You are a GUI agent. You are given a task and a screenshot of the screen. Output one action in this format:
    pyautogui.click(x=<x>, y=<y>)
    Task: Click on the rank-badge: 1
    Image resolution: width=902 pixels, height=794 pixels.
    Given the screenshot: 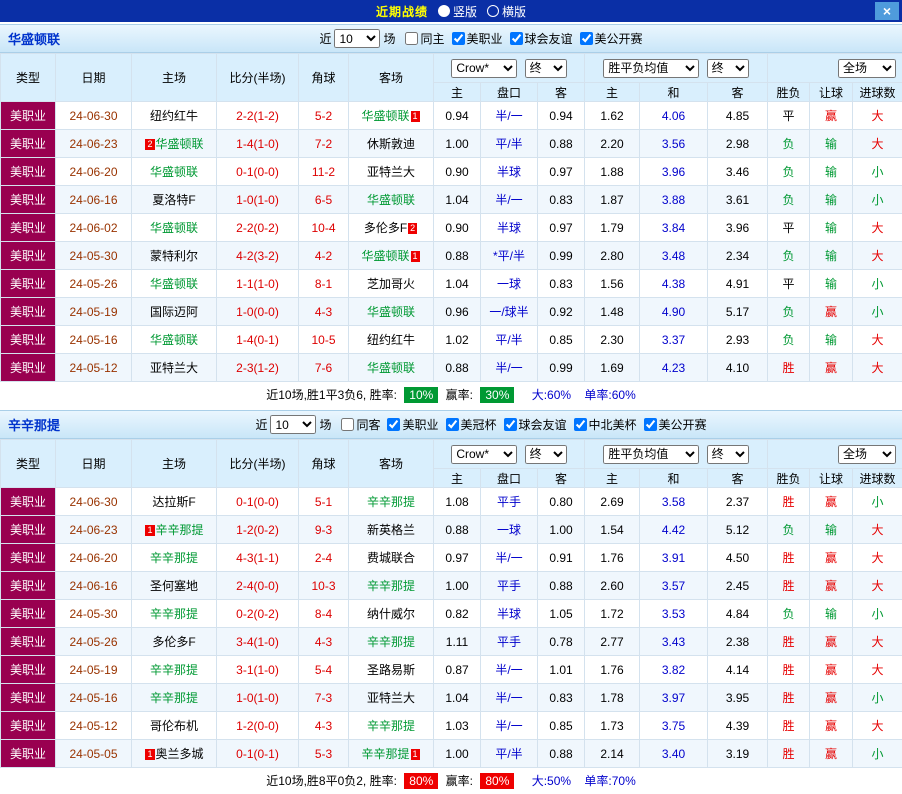 What is the action you would take?
    pyautogui.click(x=149, y=530)
    